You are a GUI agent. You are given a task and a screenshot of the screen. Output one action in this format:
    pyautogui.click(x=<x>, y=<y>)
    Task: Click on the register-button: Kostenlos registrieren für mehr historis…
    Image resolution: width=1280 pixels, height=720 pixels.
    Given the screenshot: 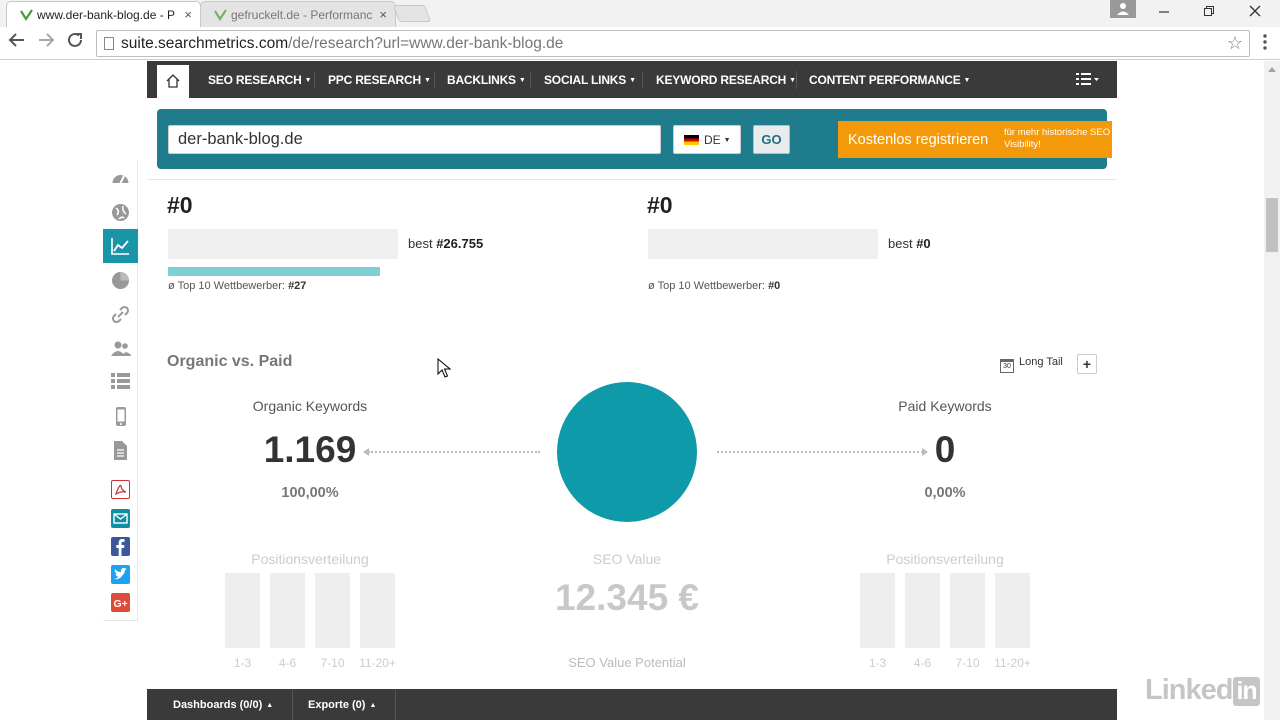 What is the action you would take?
    pyautogui.click(x=975, y=139)
    